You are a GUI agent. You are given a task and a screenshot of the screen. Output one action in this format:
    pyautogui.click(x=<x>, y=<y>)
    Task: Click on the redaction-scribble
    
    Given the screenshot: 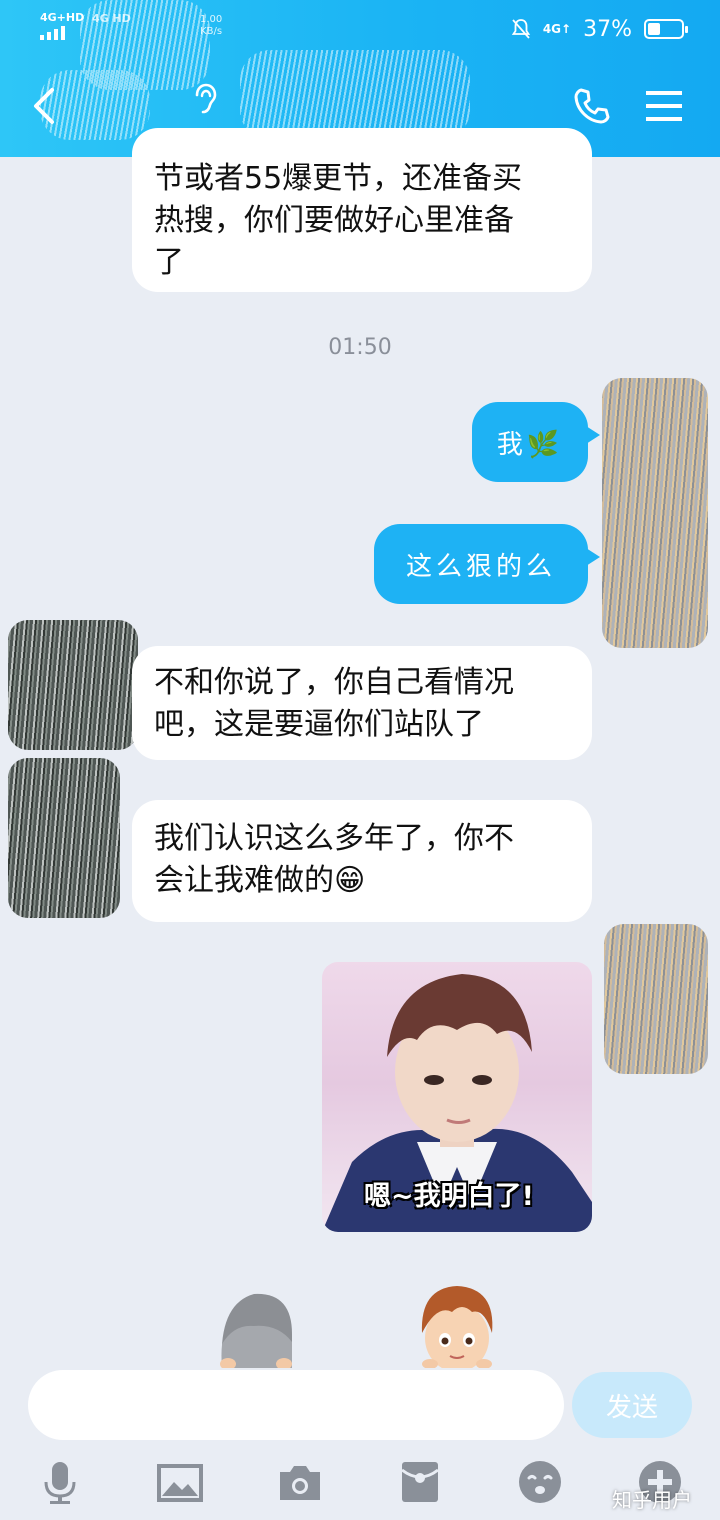 What is the action you would take?
    pyautogui.click(x=355, y=95)
    